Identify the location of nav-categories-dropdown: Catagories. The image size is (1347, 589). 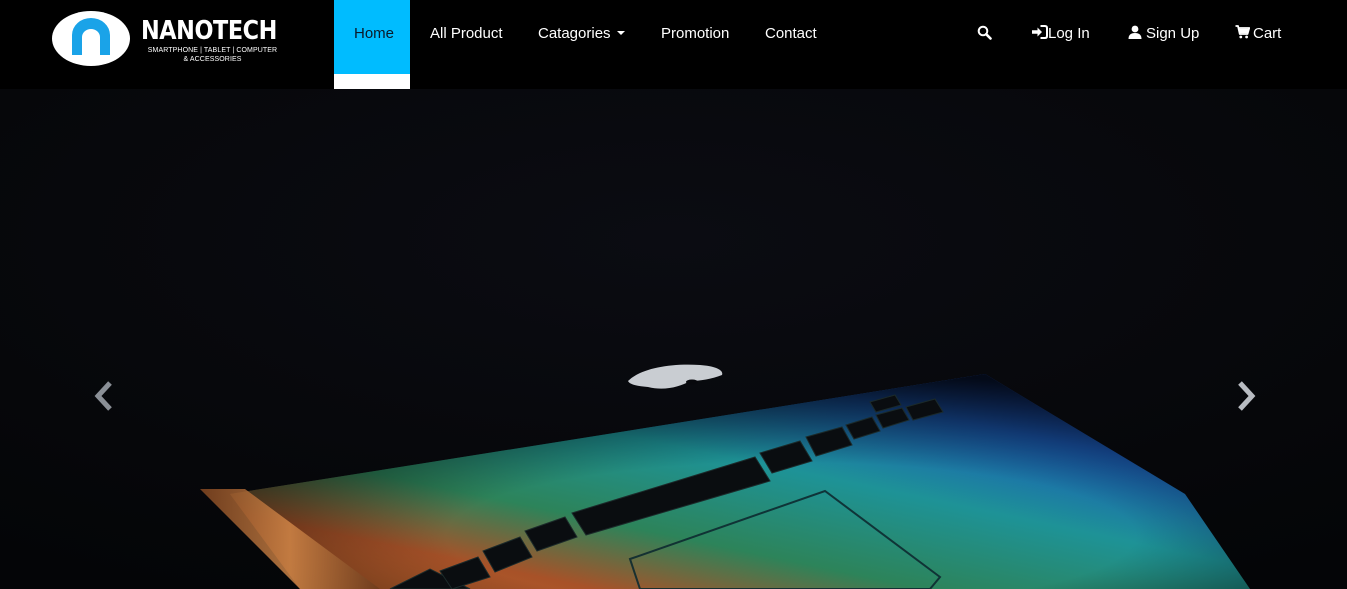
(581, 37).